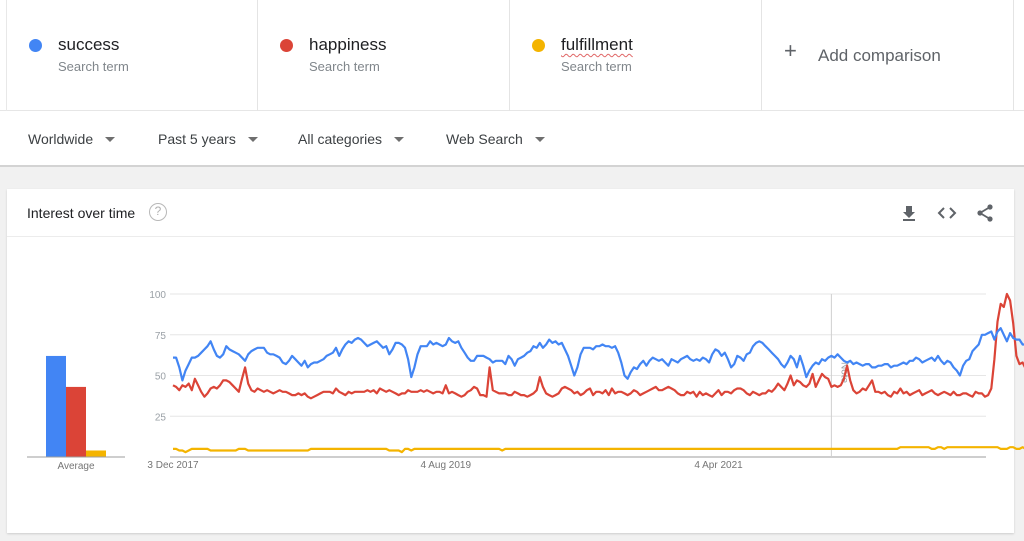 The height and width of the screenshot is (541, 1024). Describe the element at coordinates (76, 466) in the screenshot. I see `average-label: Average` at that location.